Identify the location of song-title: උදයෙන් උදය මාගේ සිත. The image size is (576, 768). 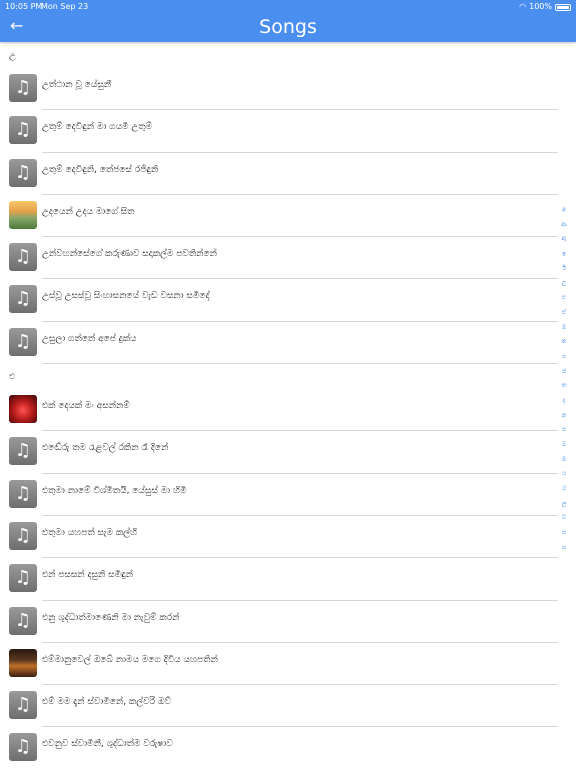
(88, 211).